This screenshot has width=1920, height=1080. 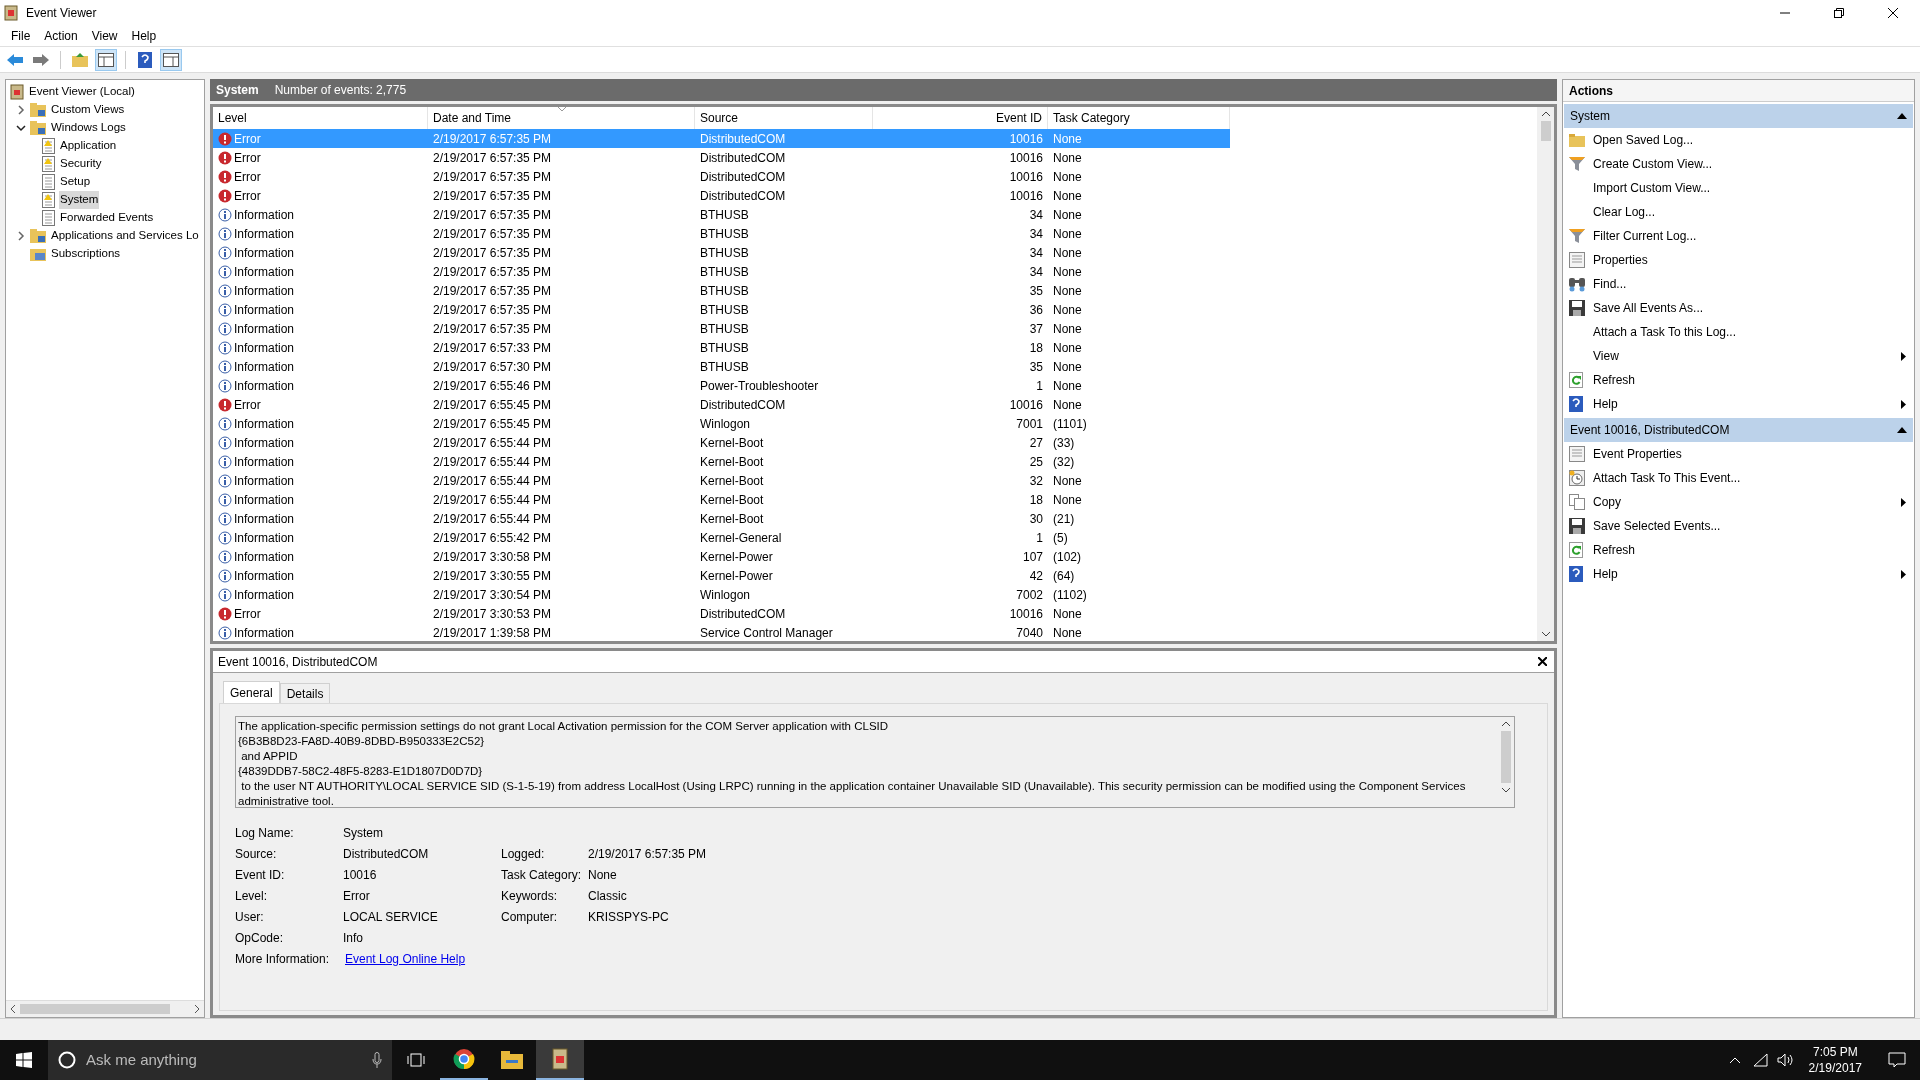 What do you see at coordinates (86, 254) in the screenshot?
I see `tree-item: Subscriptions` at bounding box center [86, 254].